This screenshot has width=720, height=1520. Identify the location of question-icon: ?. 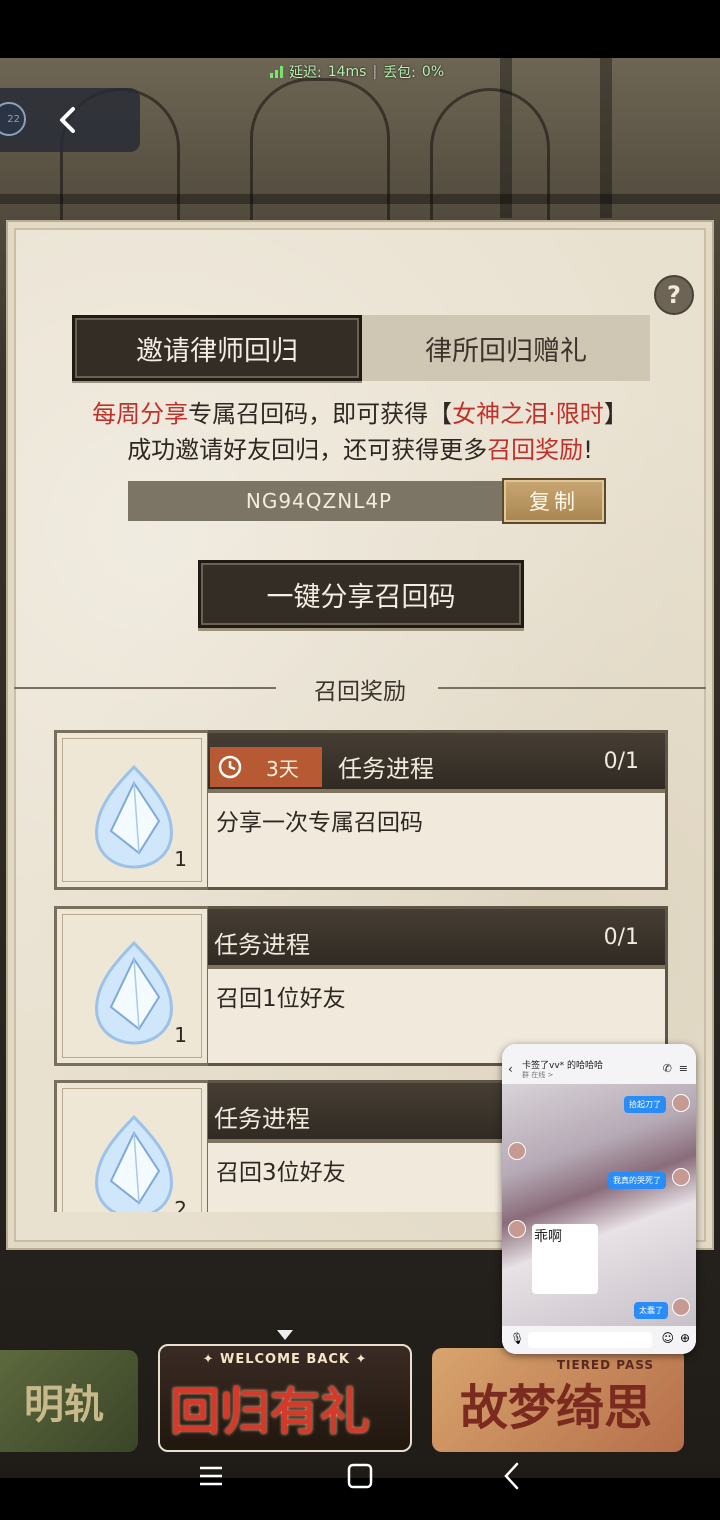
(674, 295).